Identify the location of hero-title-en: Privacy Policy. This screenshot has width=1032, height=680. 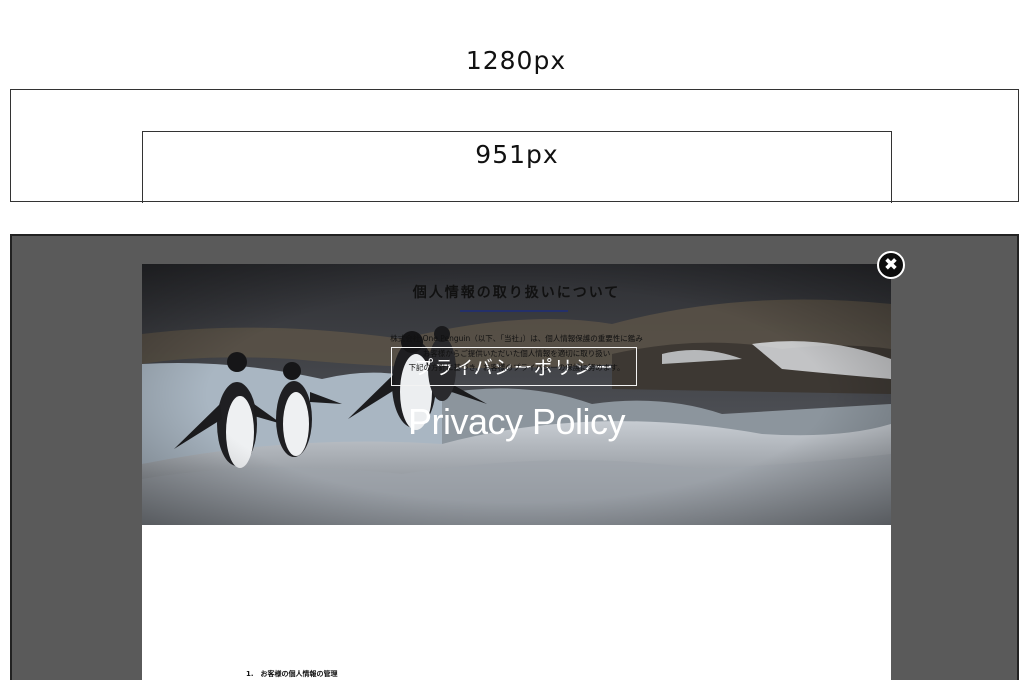
(516, 421).